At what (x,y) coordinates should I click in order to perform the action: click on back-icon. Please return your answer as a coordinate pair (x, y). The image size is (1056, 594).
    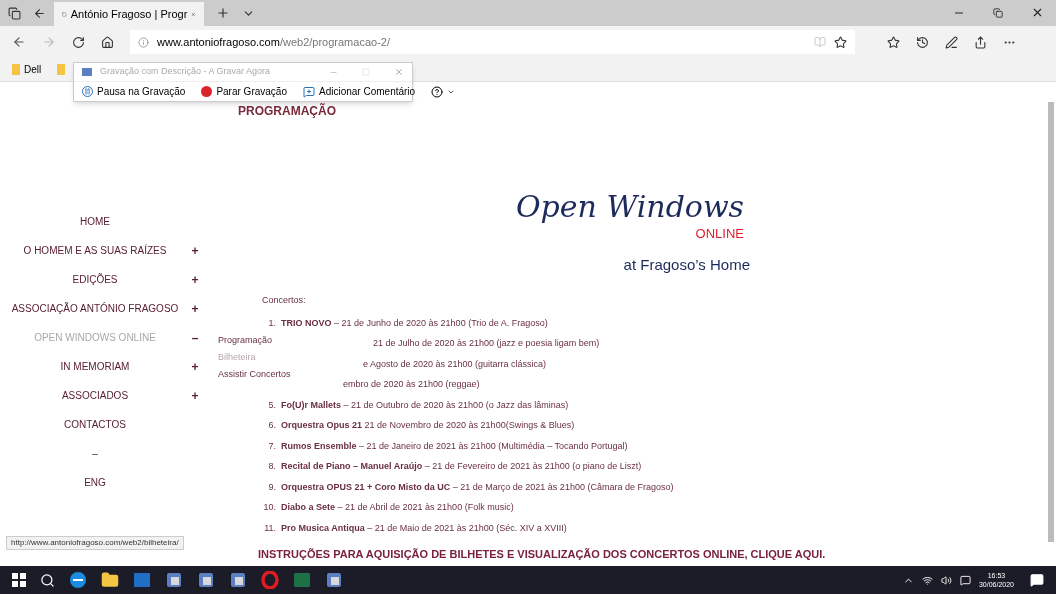
    Looking at the image, I should click on (19, 42).